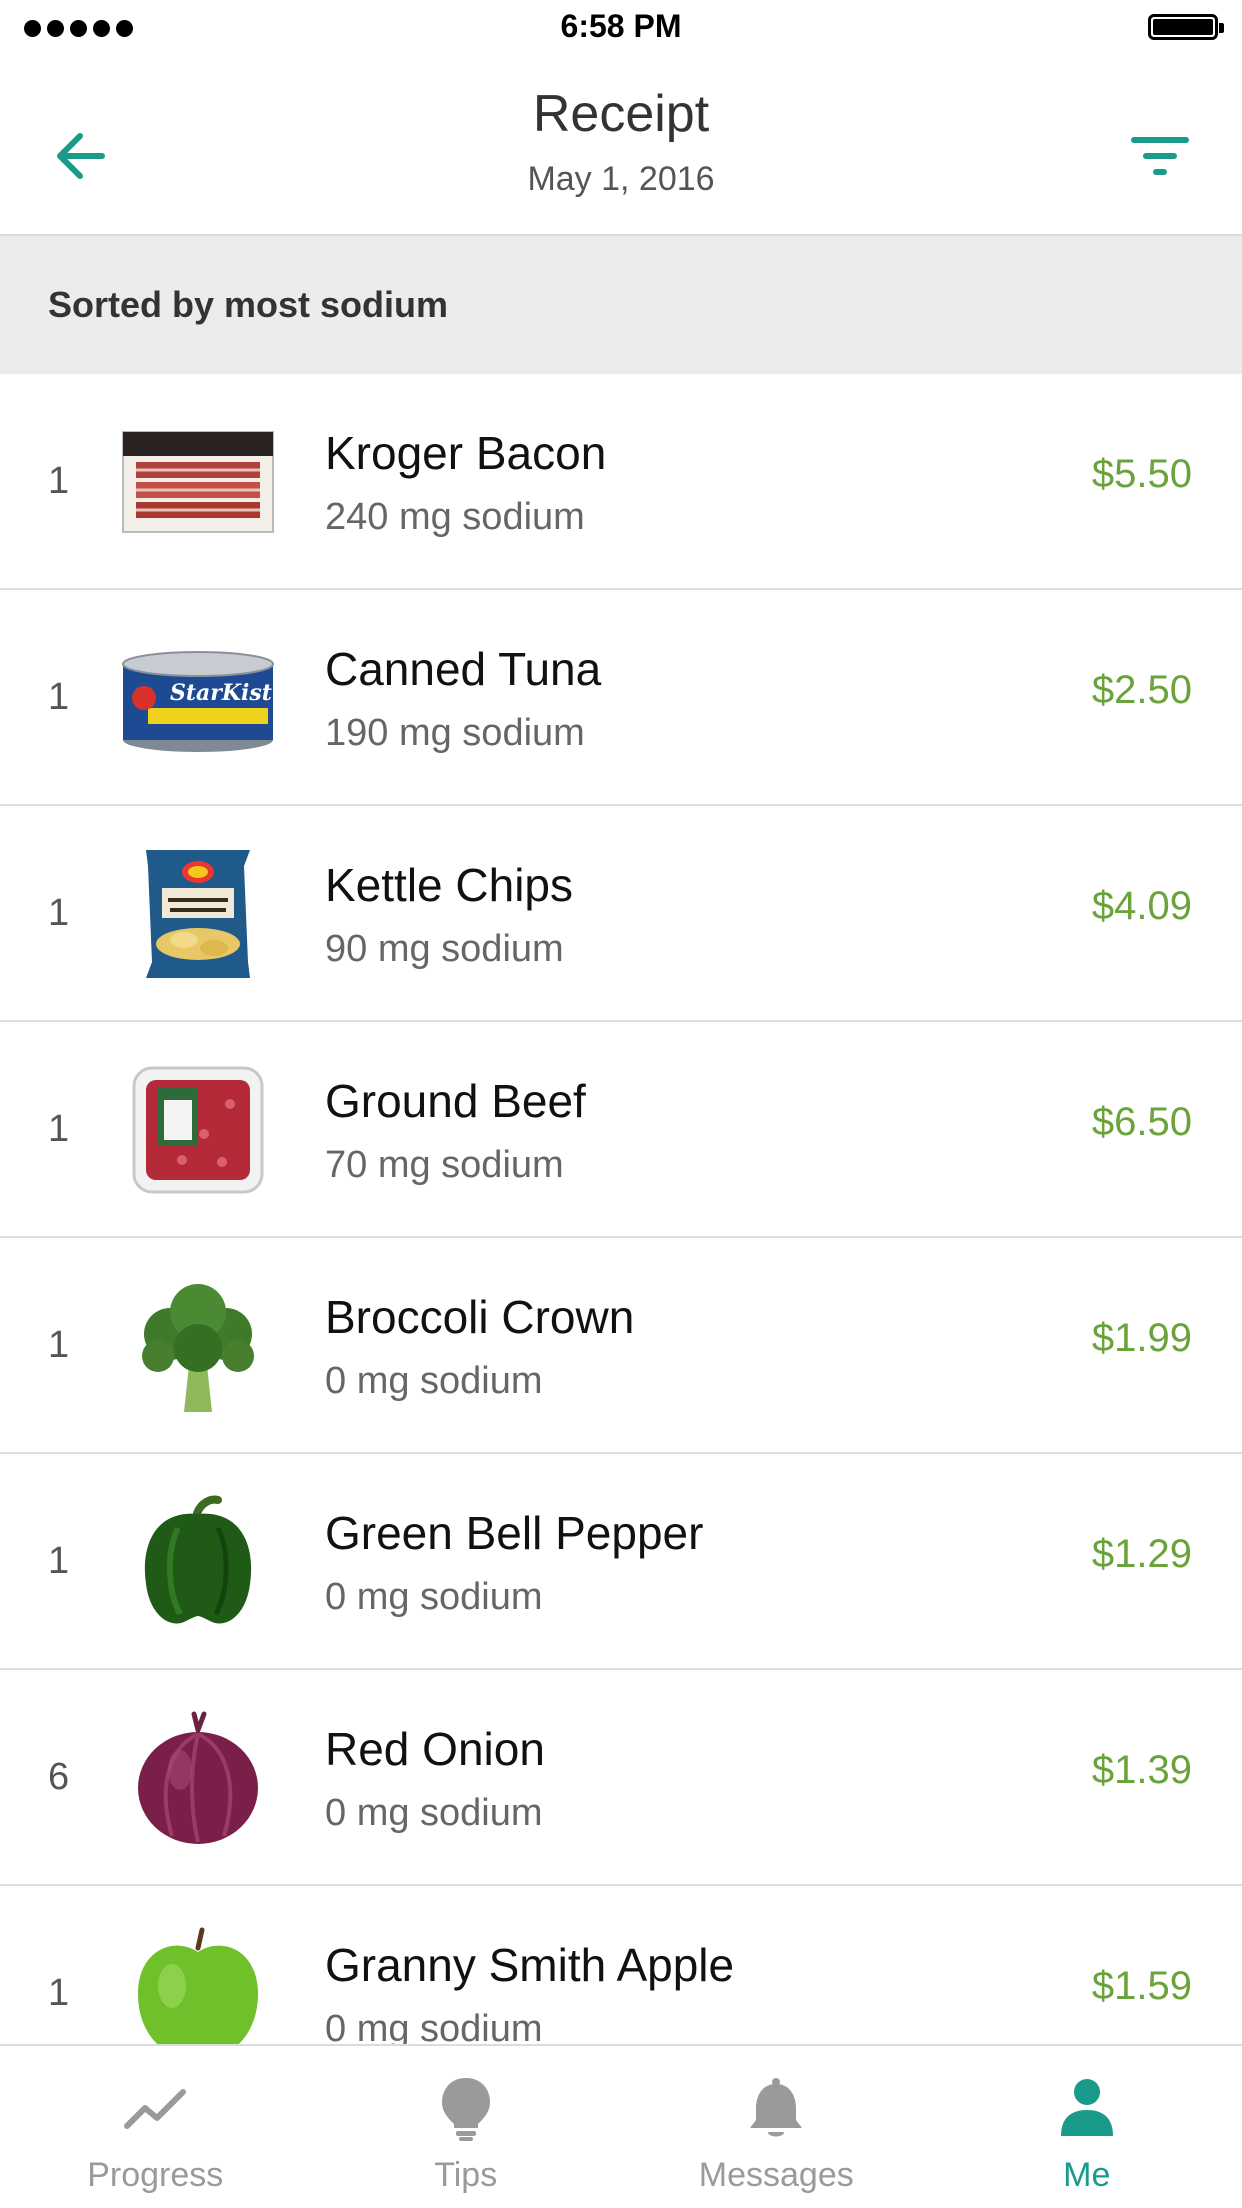  What do you see at coordinates (248, 304) in the screenshot?
I see `sort-label: Sorted by most sodium` at bounding box center [248, 304].